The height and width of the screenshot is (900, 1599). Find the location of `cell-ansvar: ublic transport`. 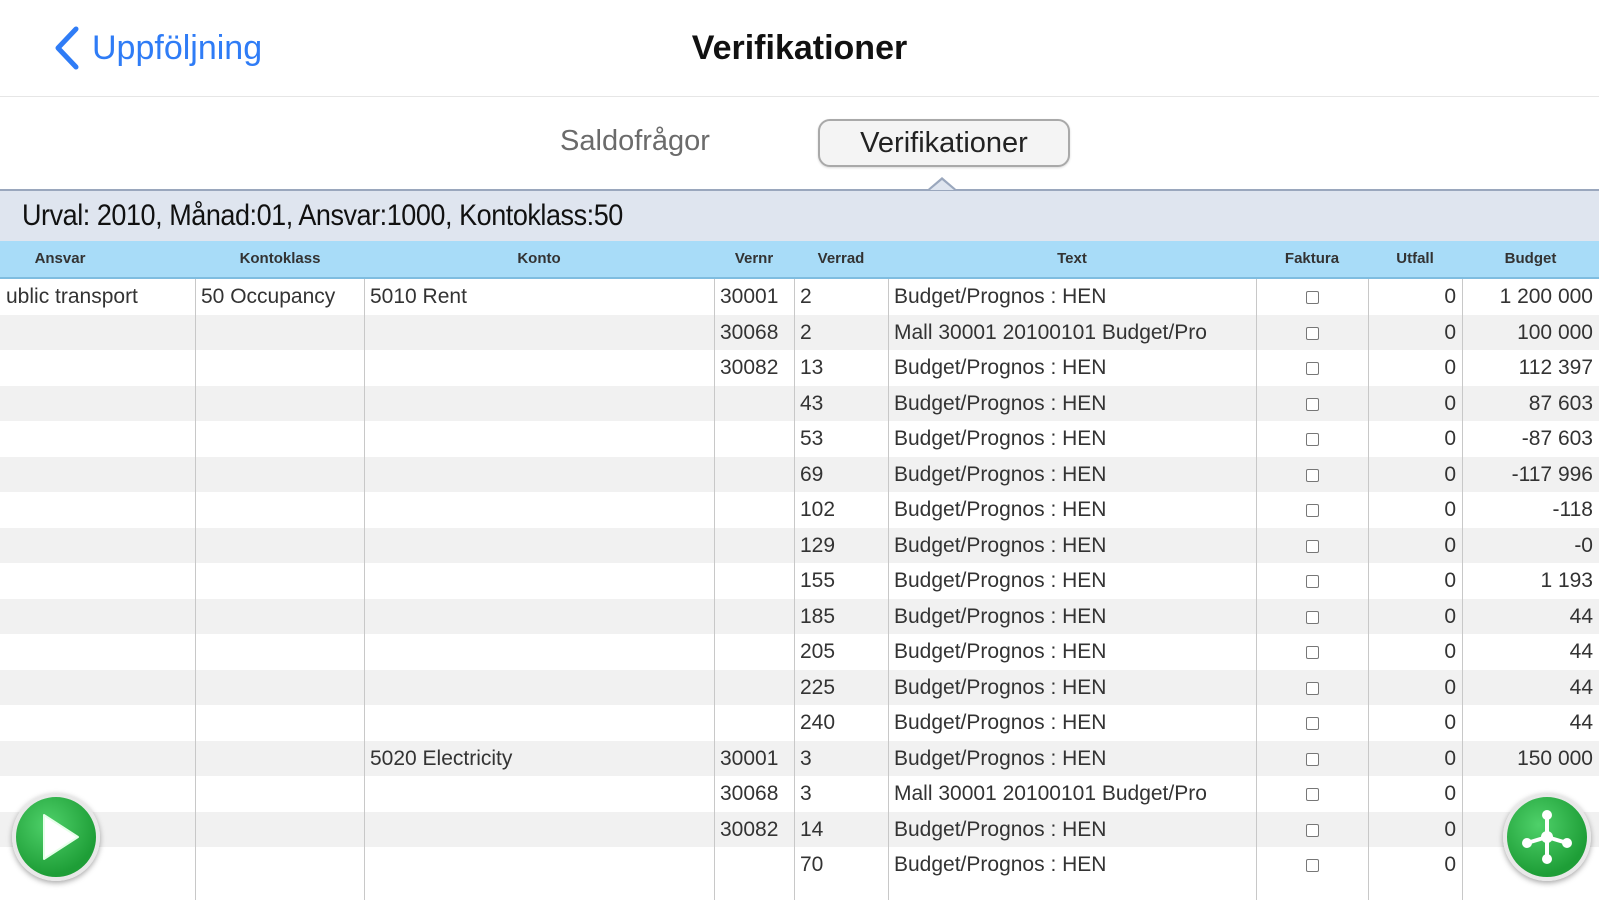

cell-ansvar: ublic transport is located at coordinates (72, 296).